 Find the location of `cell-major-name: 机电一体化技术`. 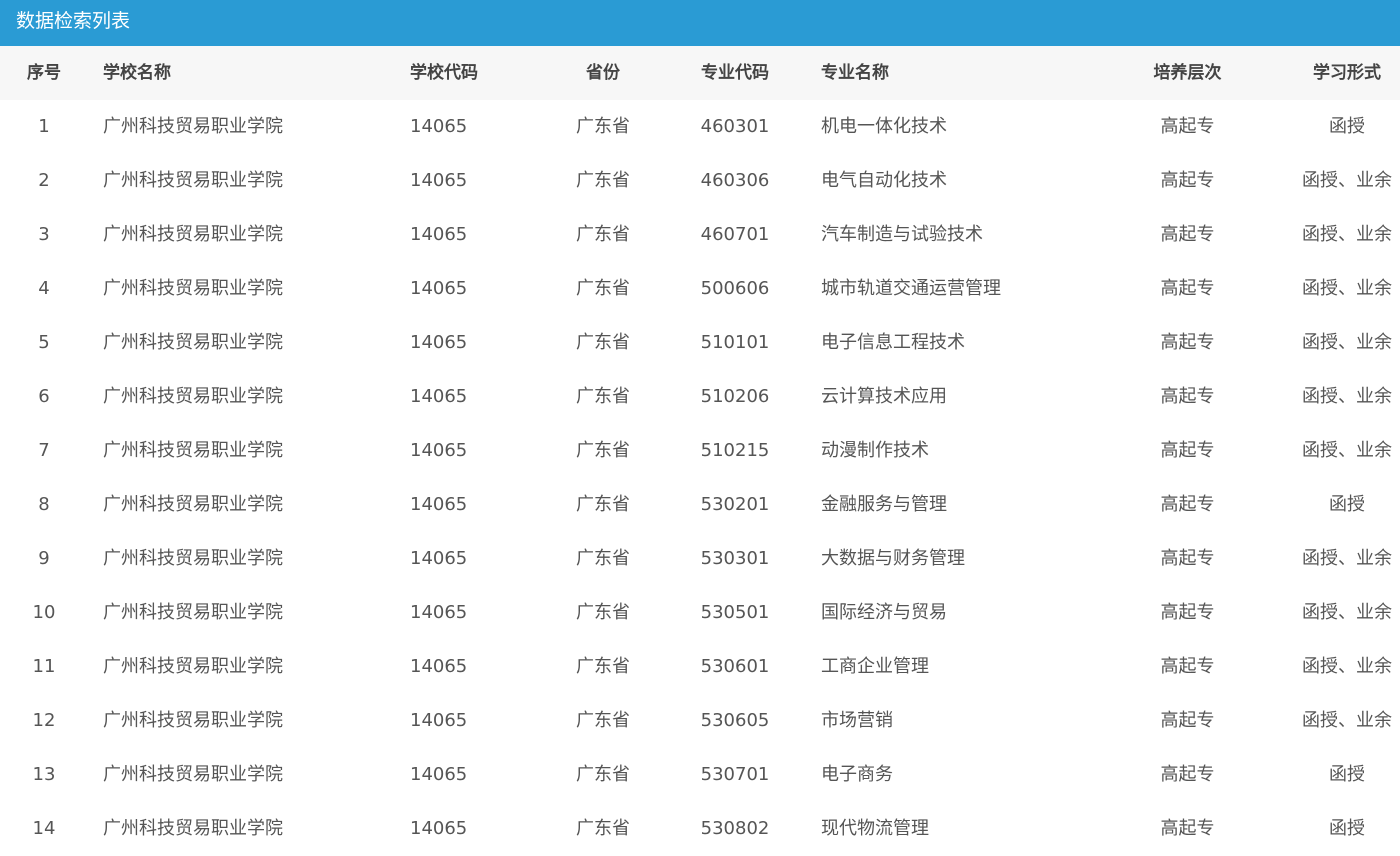

cell-major-name: 机电一体化技术 is located at coordinates (884, 126).